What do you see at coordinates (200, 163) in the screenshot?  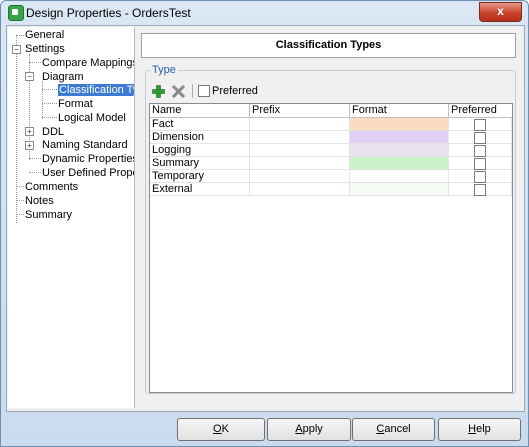 I see `cell-name: Summary` at bounding box center [200, 163].